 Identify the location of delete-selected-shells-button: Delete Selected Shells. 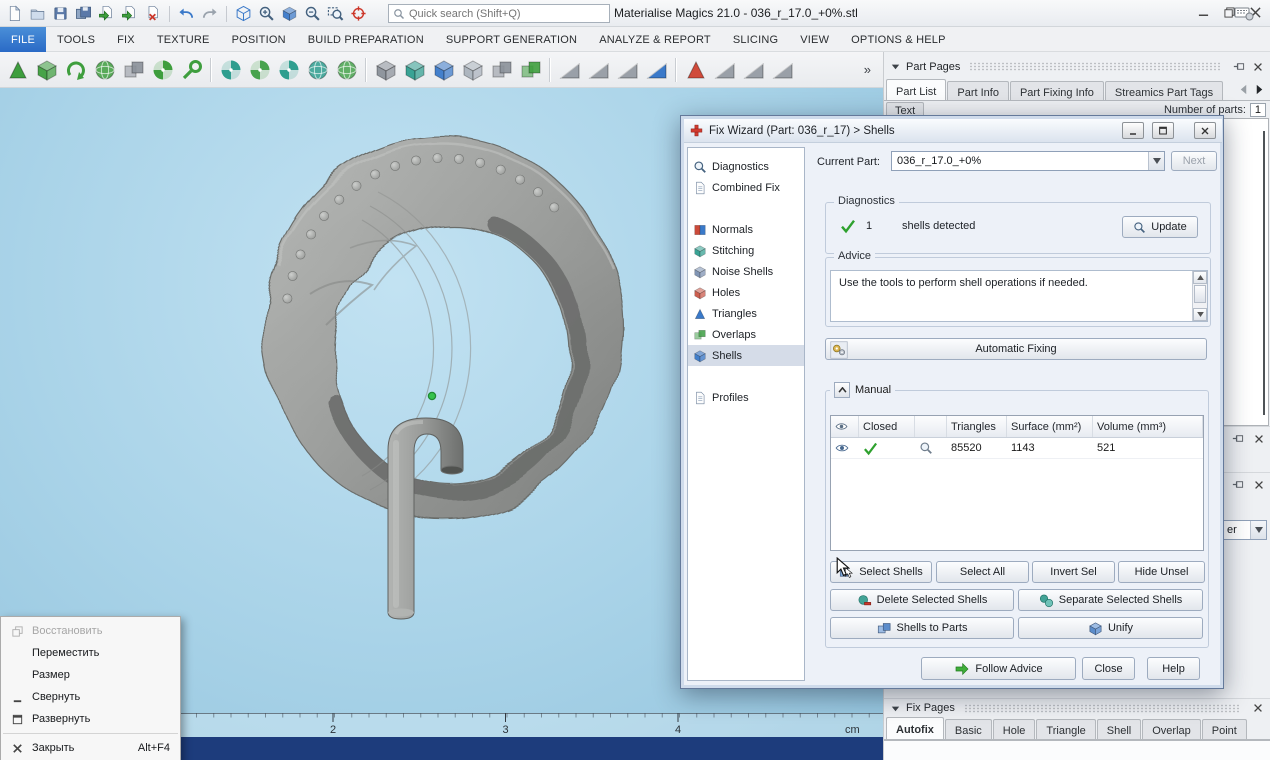
(922, 600).